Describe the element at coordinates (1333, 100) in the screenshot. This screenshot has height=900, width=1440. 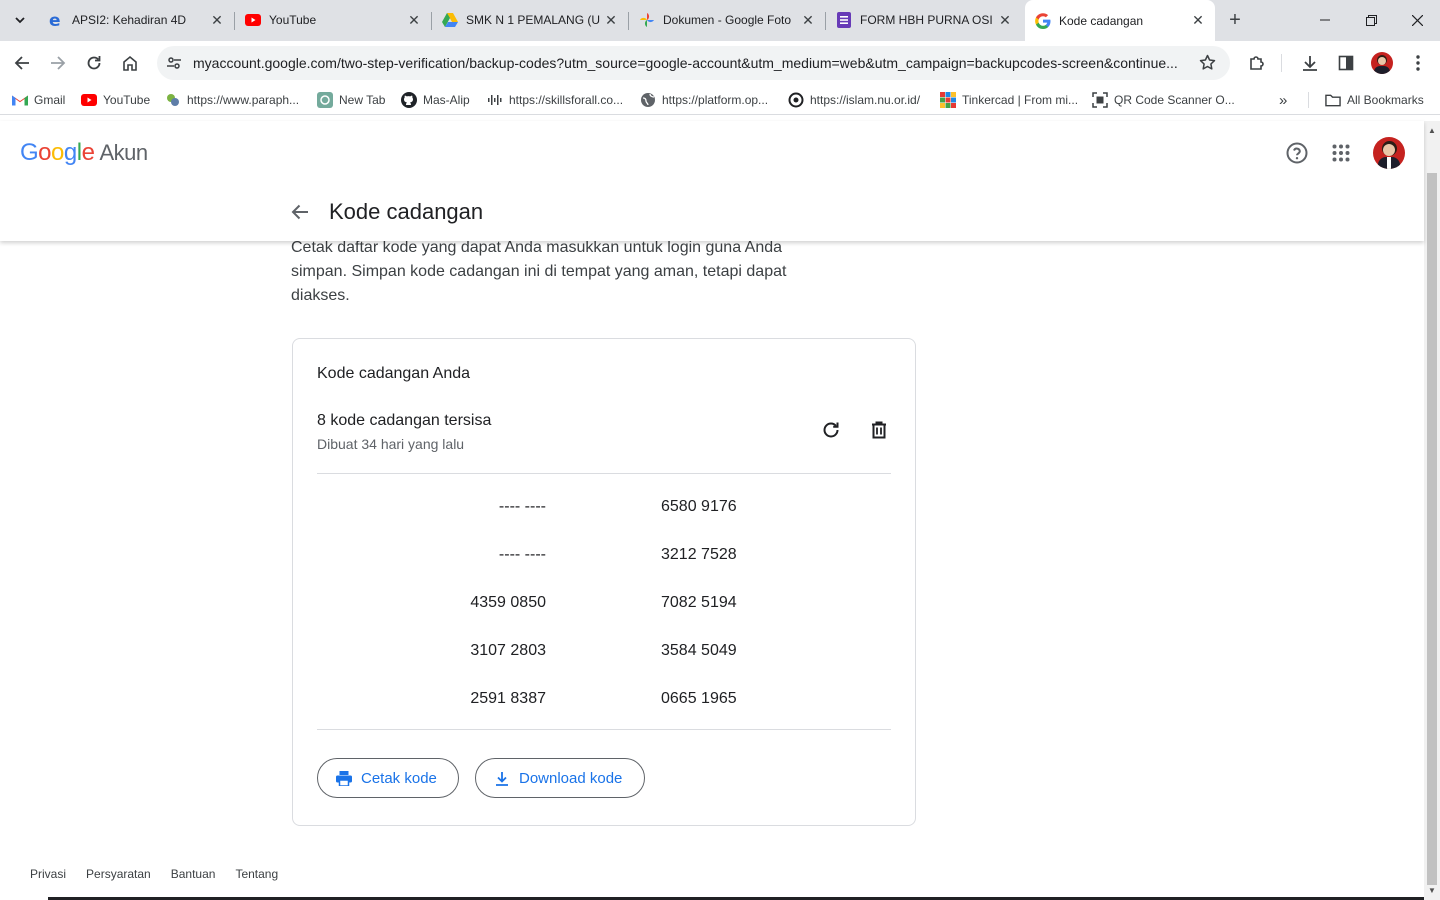
I see `folder-icon` at that location.